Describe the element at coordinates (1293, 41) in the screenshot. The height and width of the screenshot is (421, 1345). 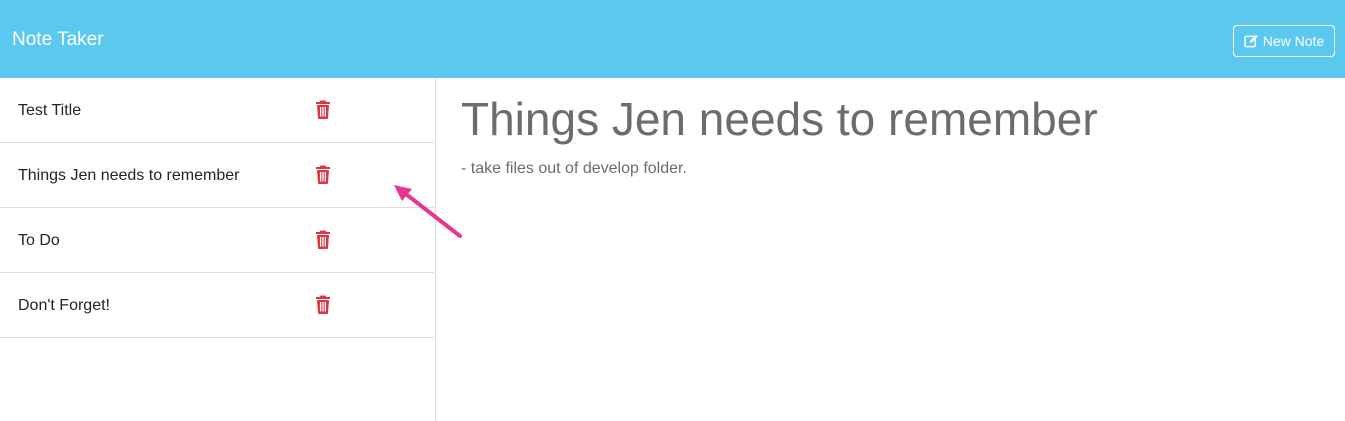
I see `new-note-label: New Note` at that location.